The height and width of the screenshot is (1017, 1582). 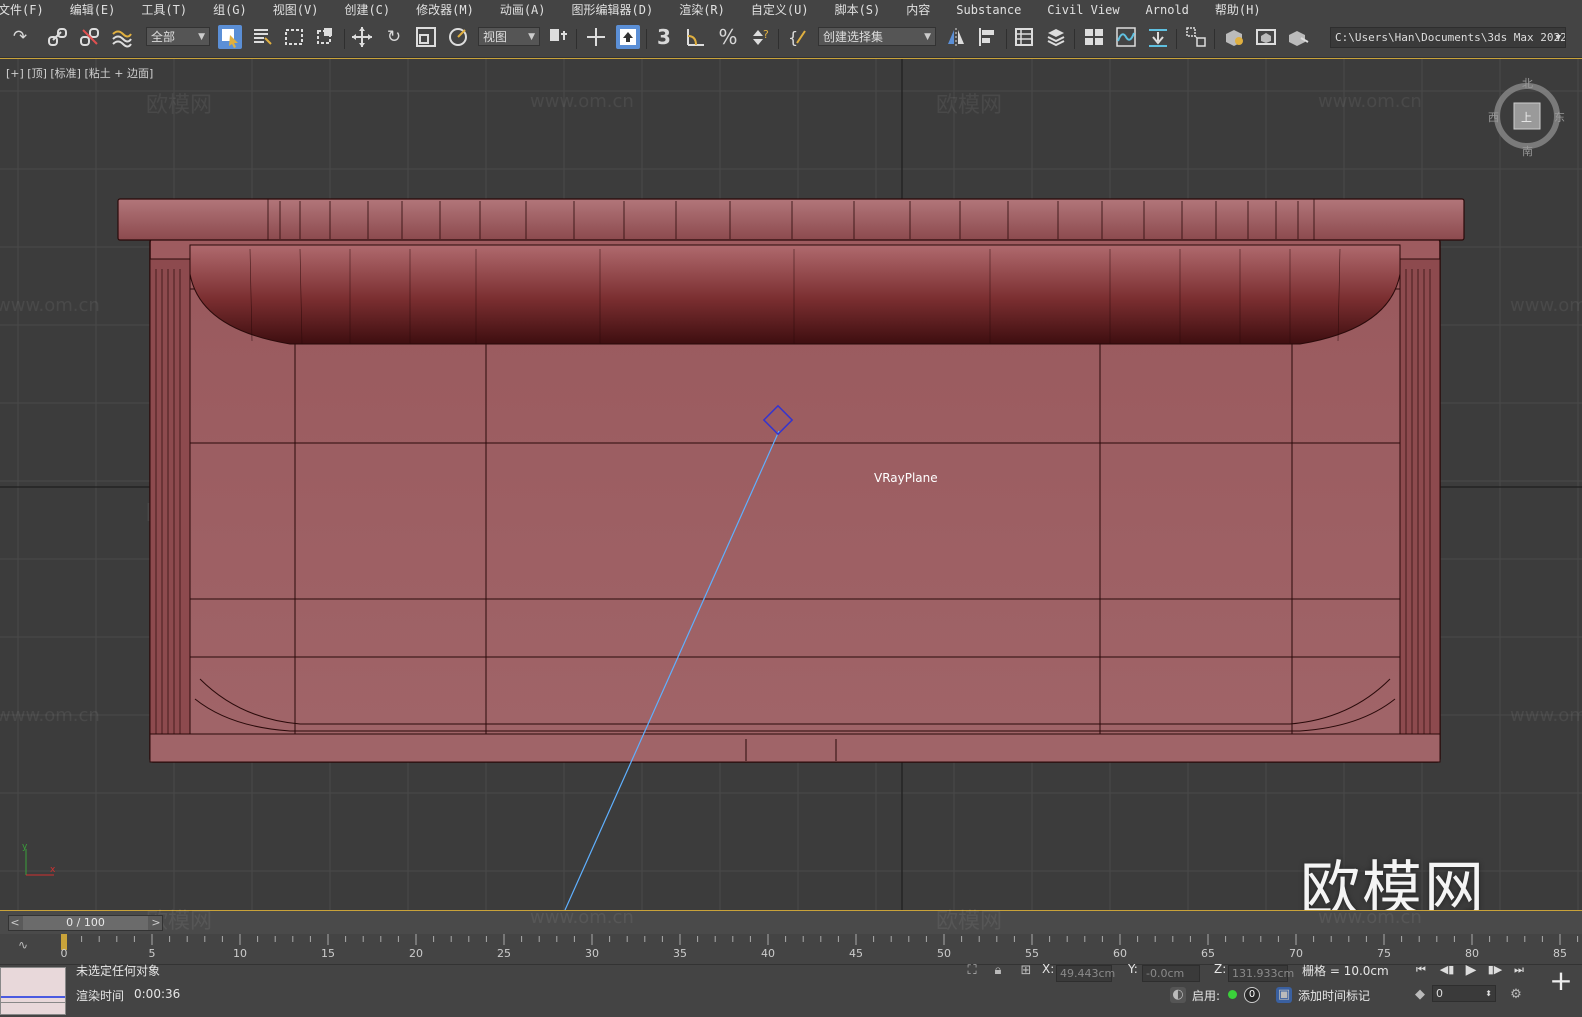 I want to click on named-selection-dropdown: 创建选择集 ▼, so click(x=877, y=36).